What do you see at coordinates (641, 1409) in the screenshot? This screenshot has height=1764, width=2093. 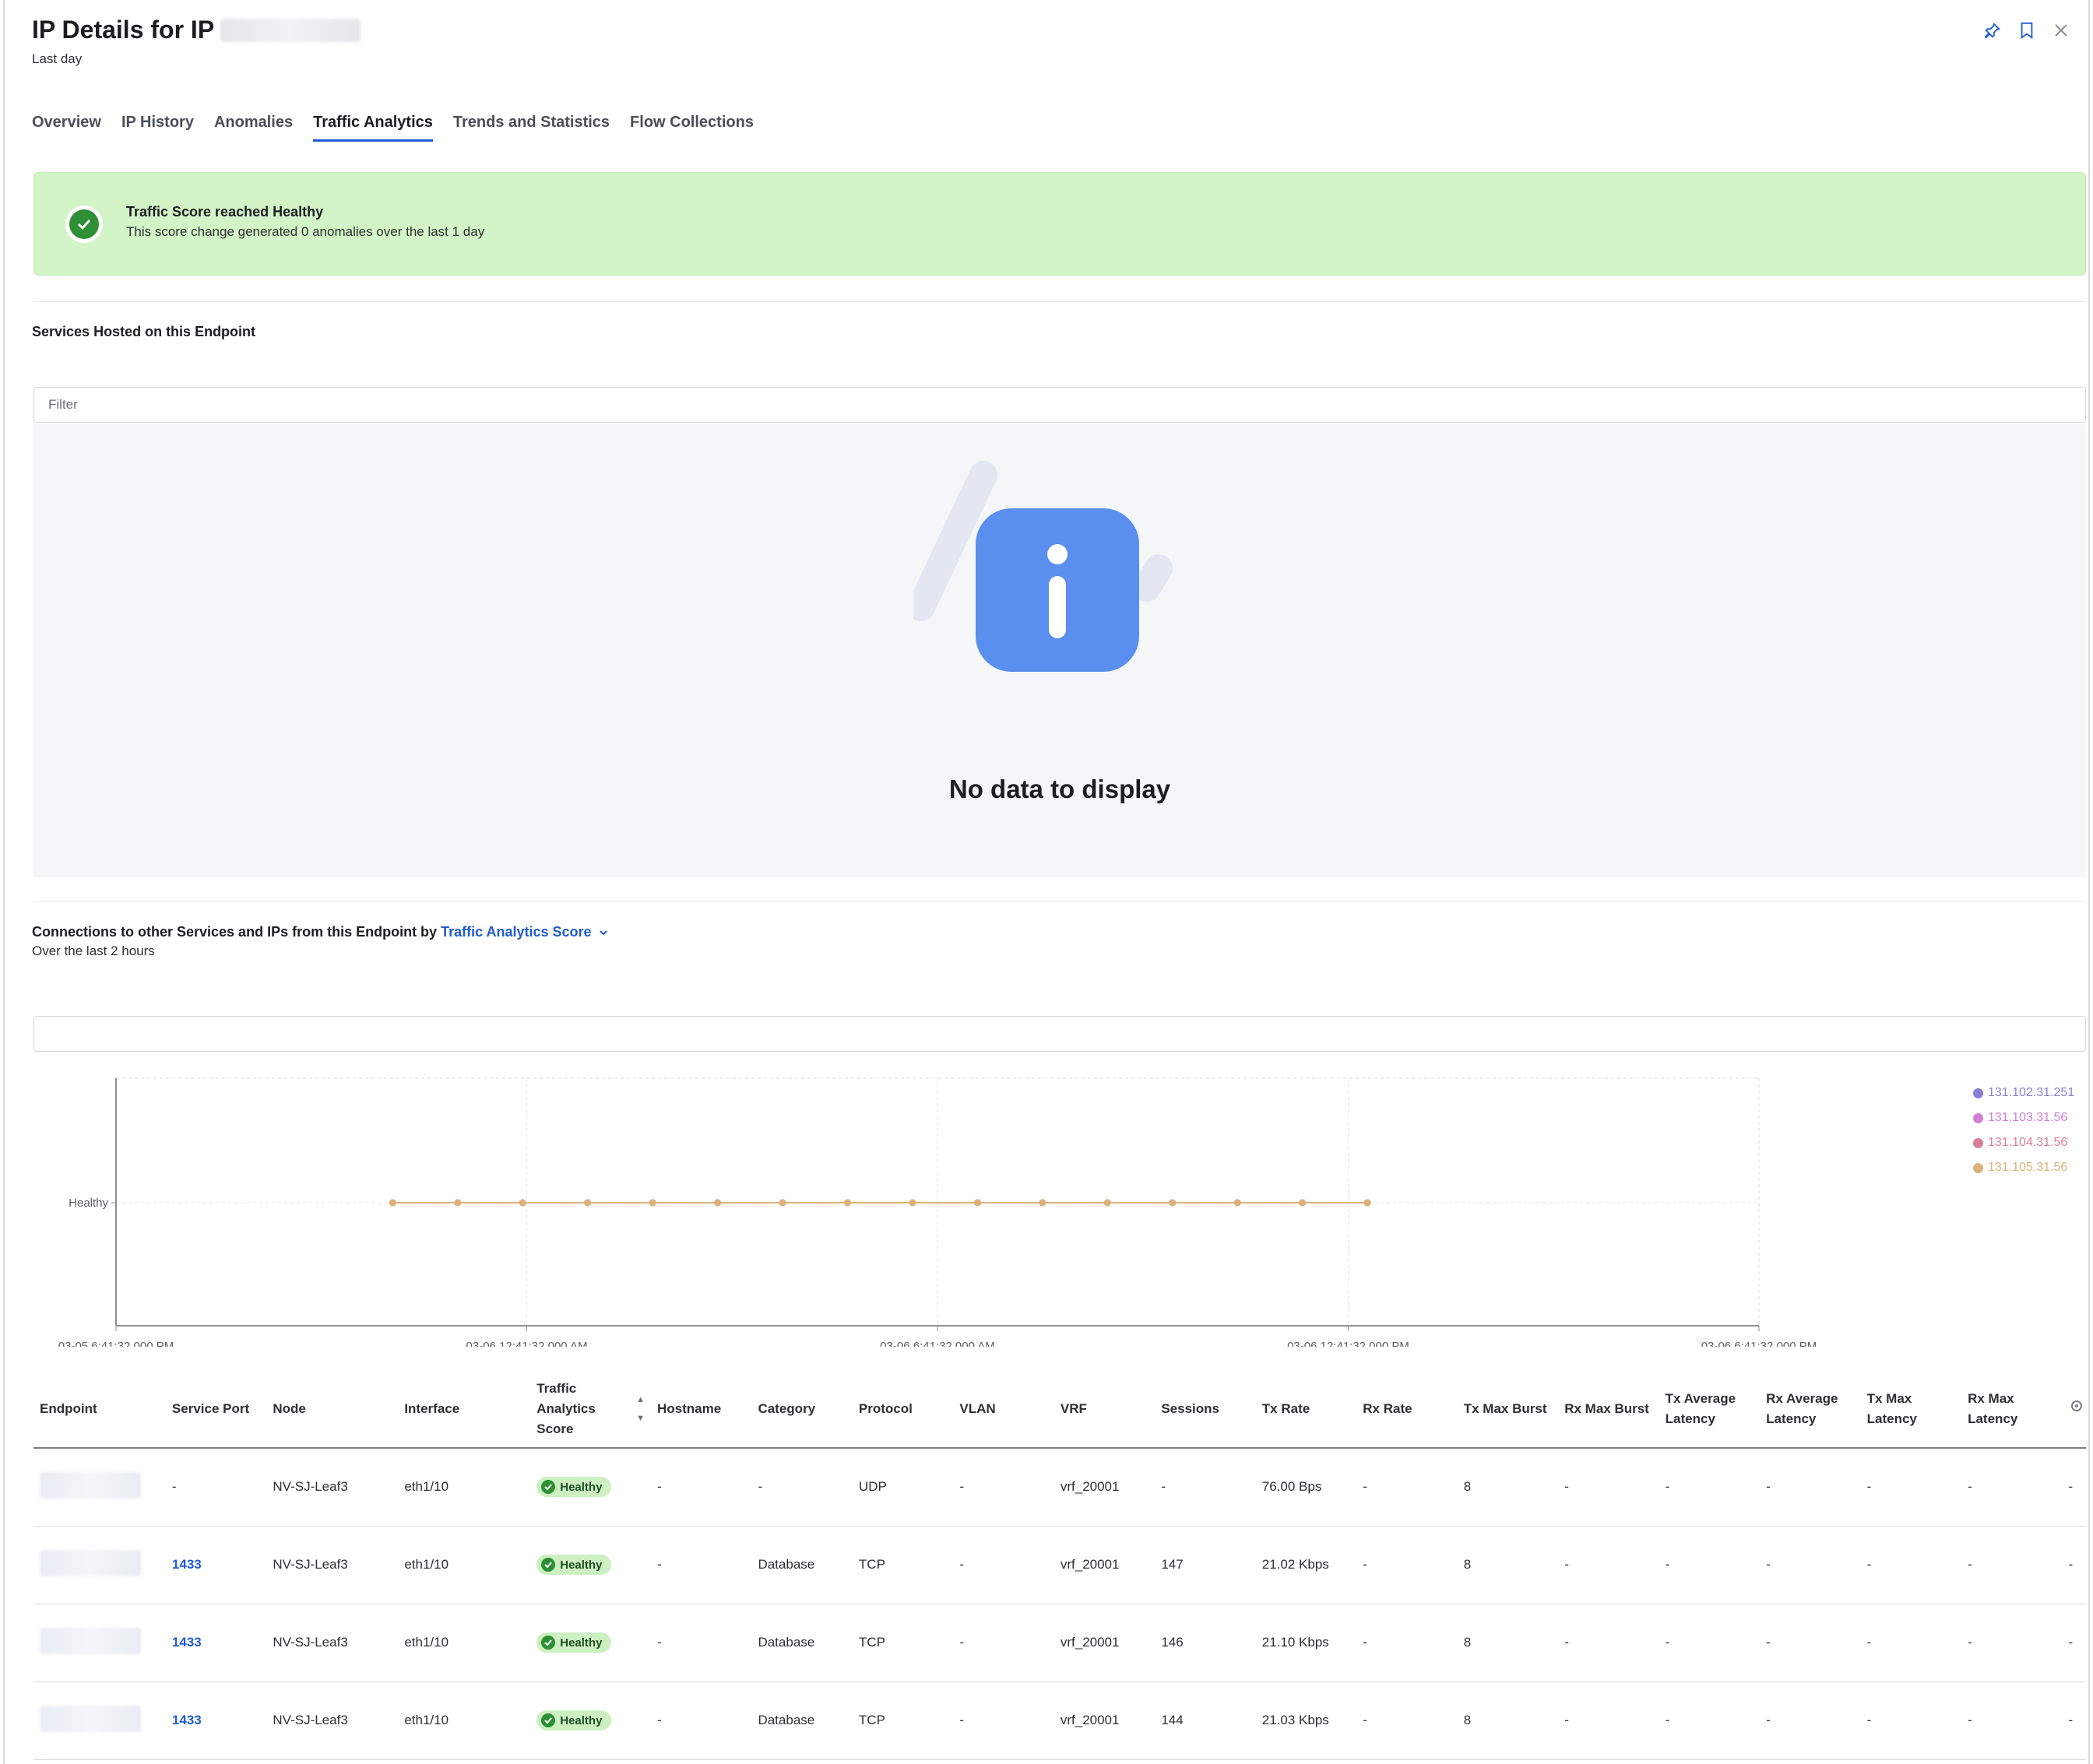 I see `sort-icon: ▲ ▼` at bounding box center [641, 1409].